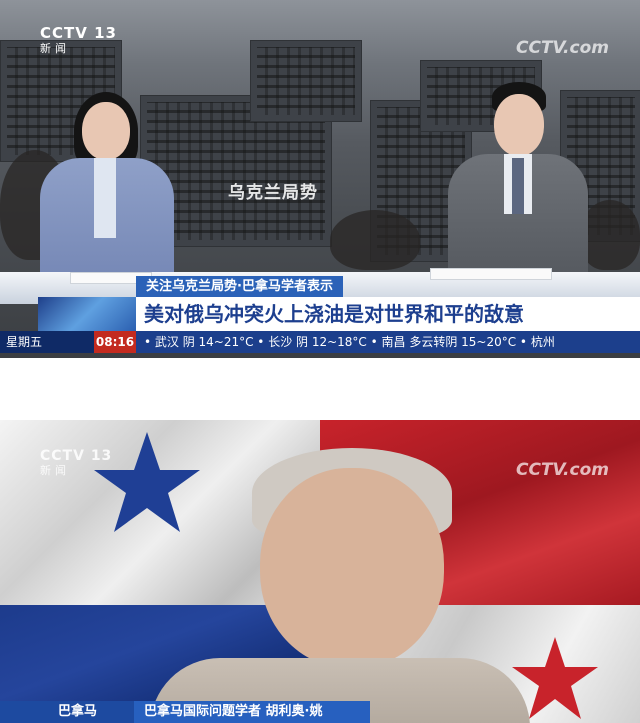 This screenshot has height=723, width=640. I want to click on female-anchor, so click(108, 187).